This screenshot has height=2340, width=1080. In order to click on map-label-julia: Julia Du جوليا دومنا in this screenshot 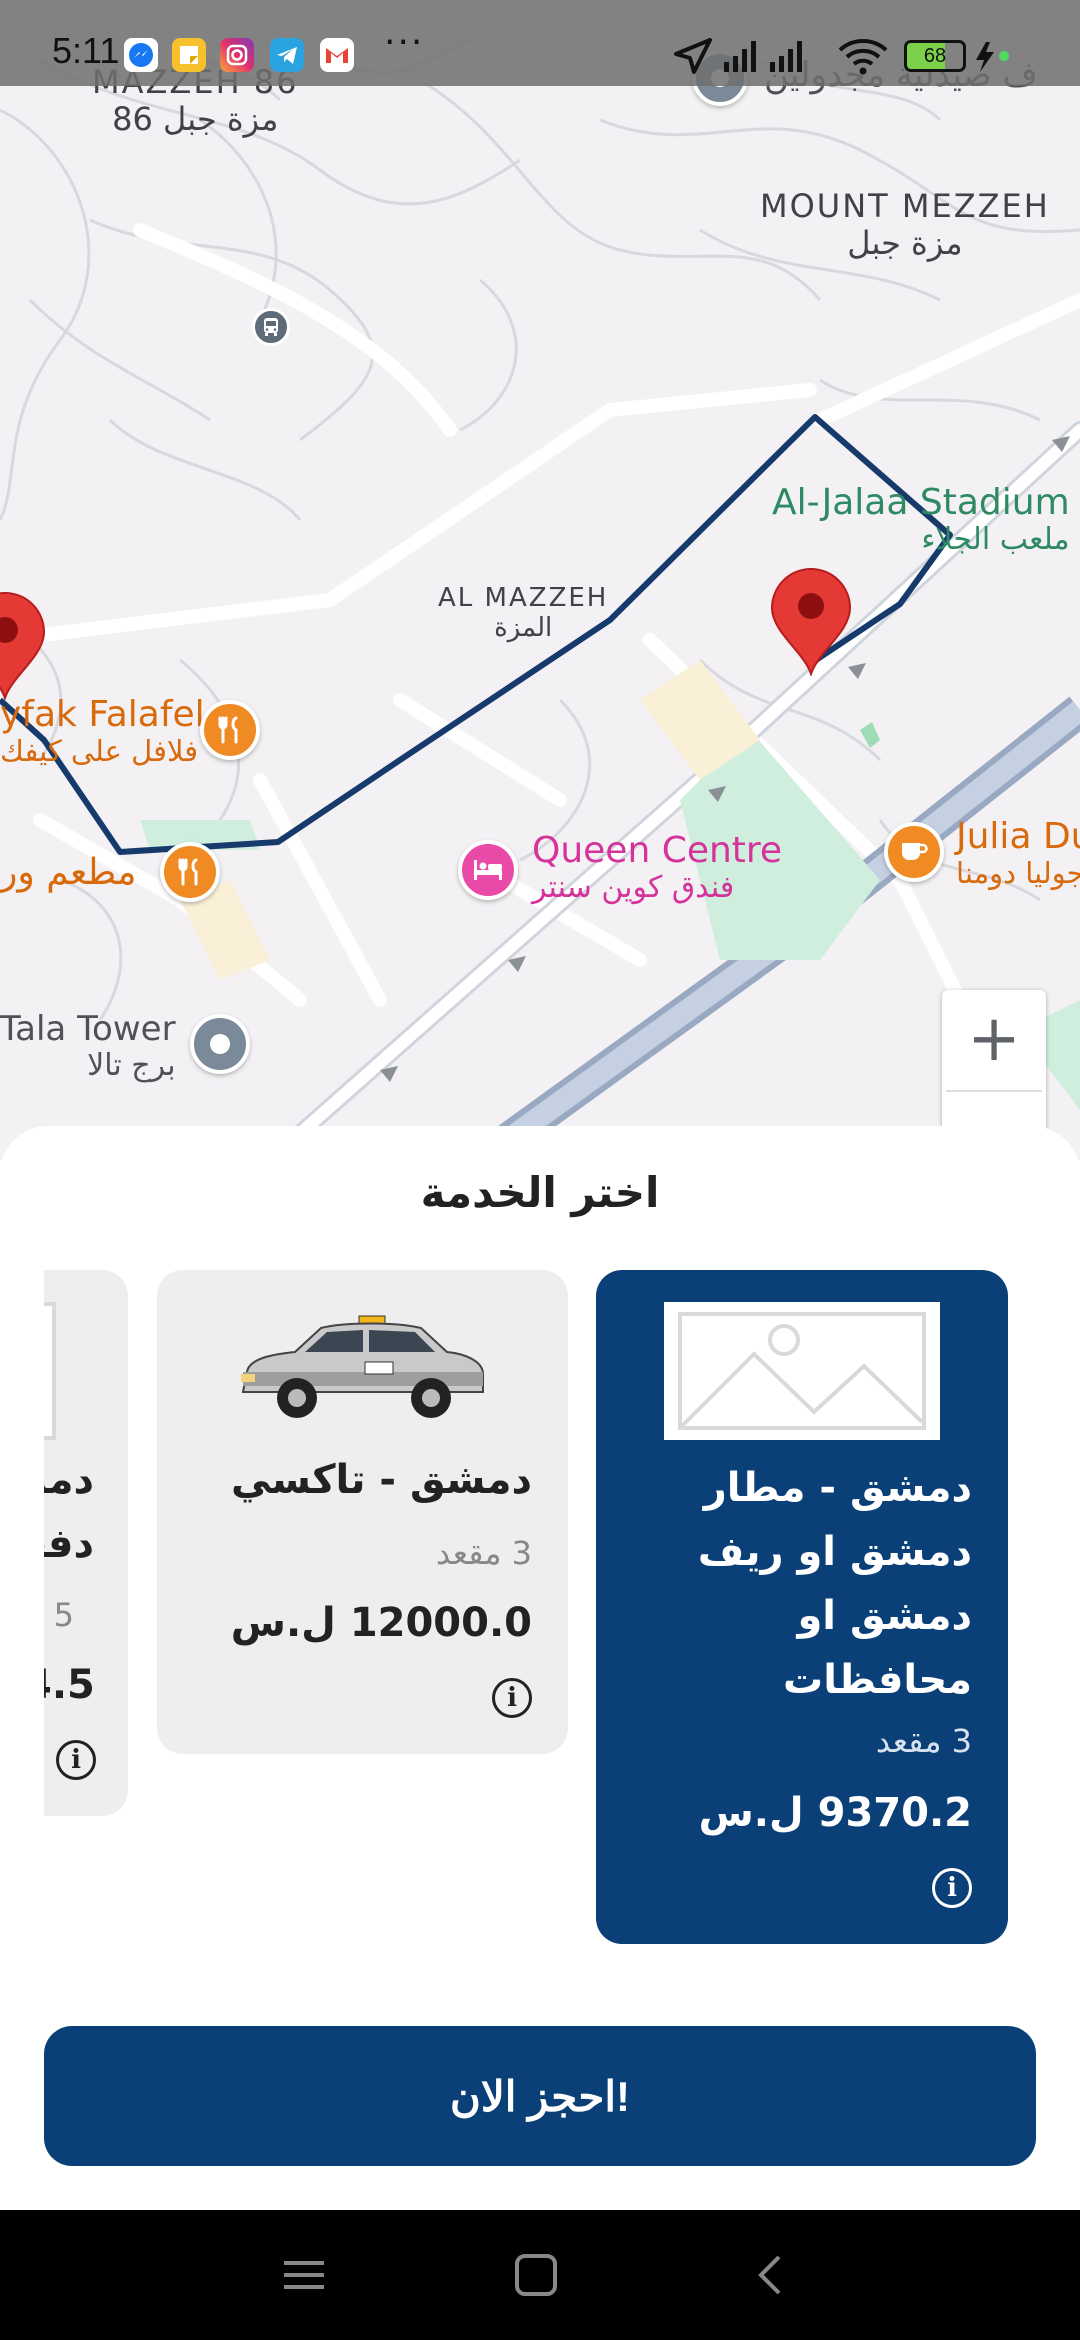, I will do `click(1018, 853)`.